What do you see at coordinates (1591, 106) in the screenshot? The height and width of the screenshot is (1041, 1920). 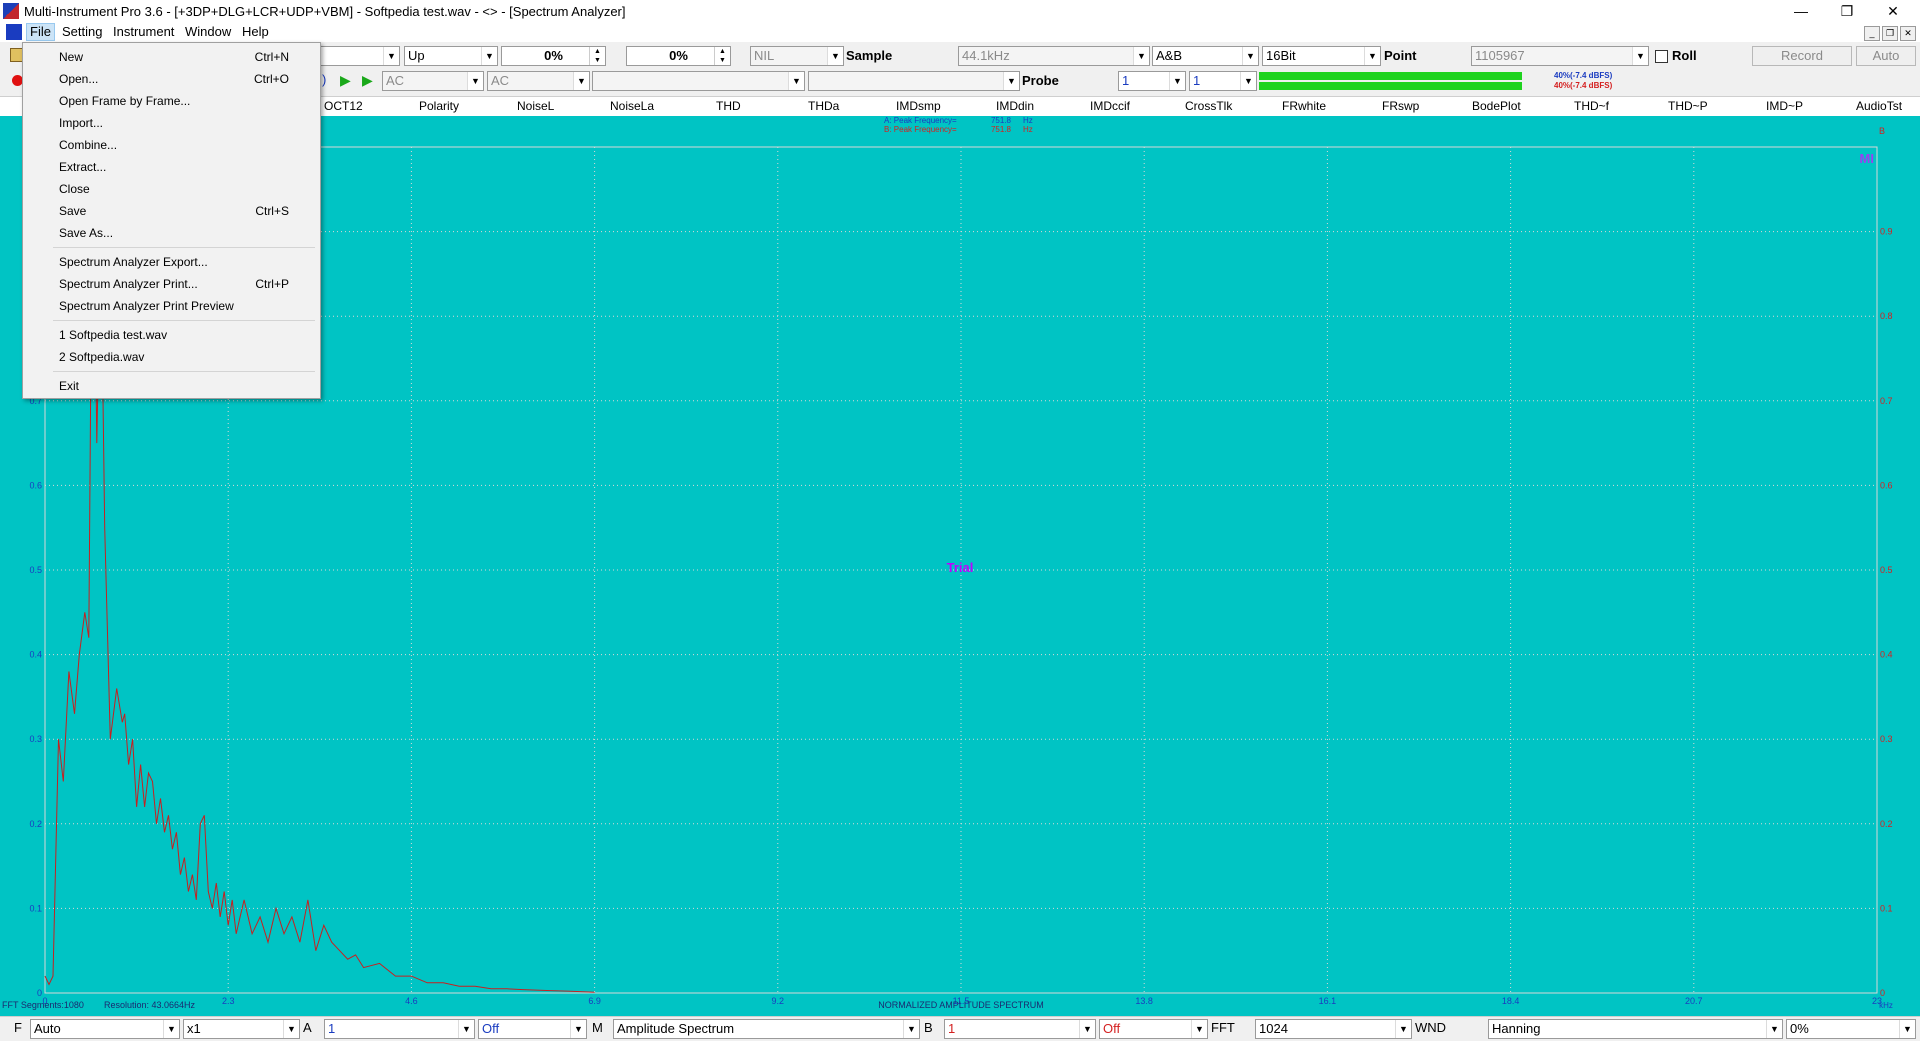 I see `tab-thd-f: THD~f` at bounding box center [1591, 106].